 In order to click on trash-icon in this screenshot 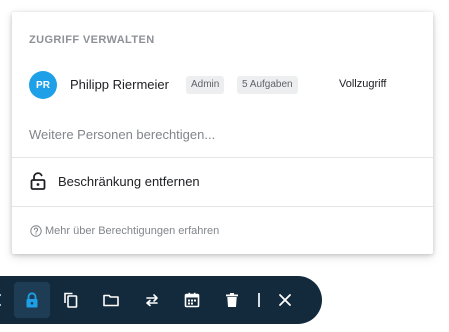, I will do `click(232, 300)`.